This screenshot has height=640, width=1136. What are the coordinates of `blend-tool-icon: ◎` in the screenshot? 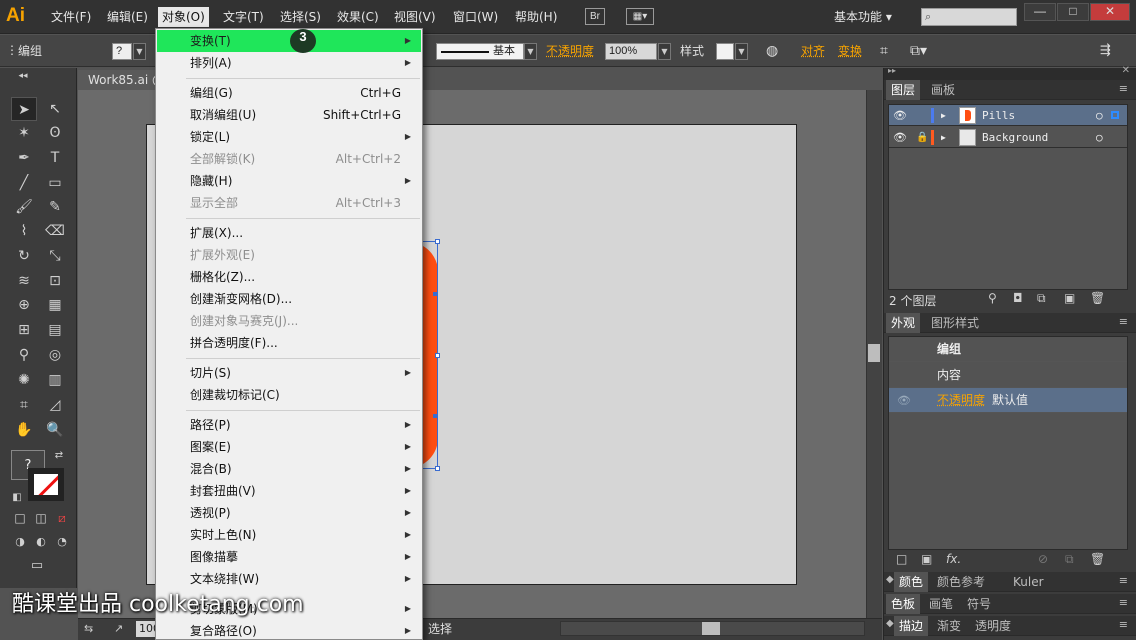 It's located at (55, 355).